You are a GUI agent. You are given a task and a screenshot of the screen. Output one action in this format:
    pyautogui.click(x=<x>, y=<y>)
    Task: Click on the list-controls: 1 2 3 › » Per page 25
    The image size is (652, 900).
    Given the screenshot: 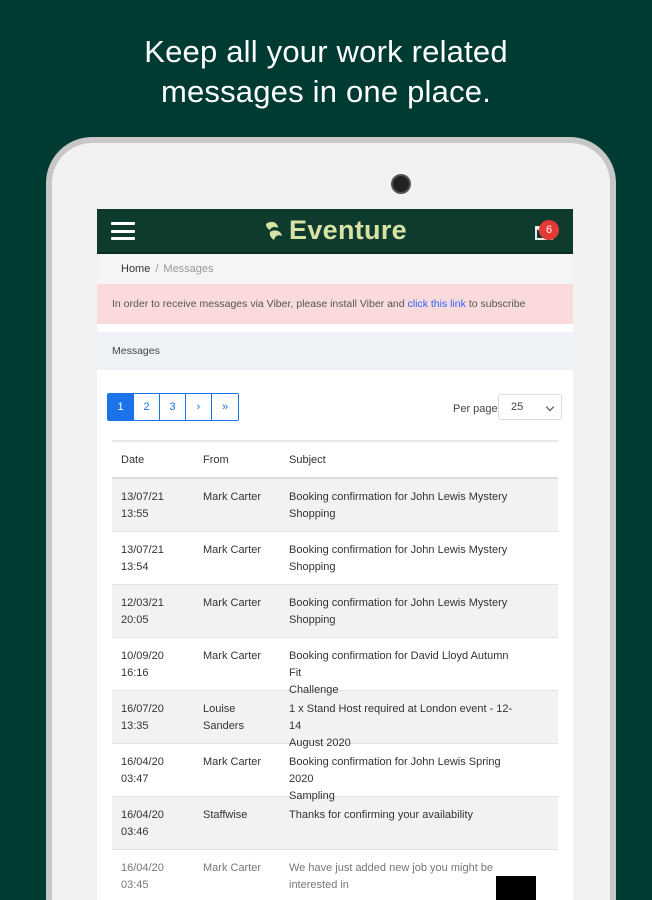 What is the action you would take?
    pyautogui.click(x=335, y=405)
    